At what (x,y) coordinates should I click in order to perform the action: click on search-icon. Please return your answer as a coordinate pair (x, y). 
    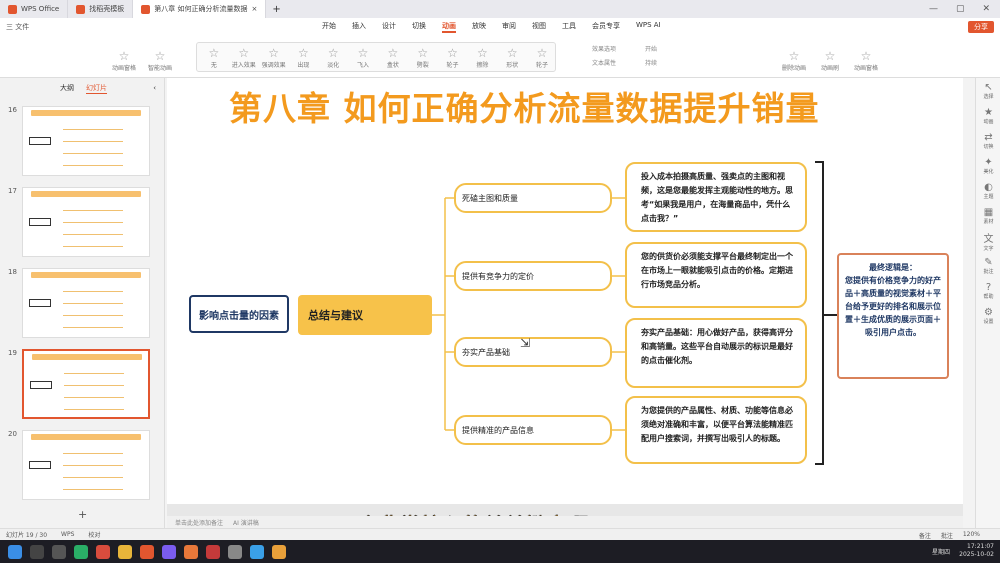
    Looking at the image, I should click on (37, 551).